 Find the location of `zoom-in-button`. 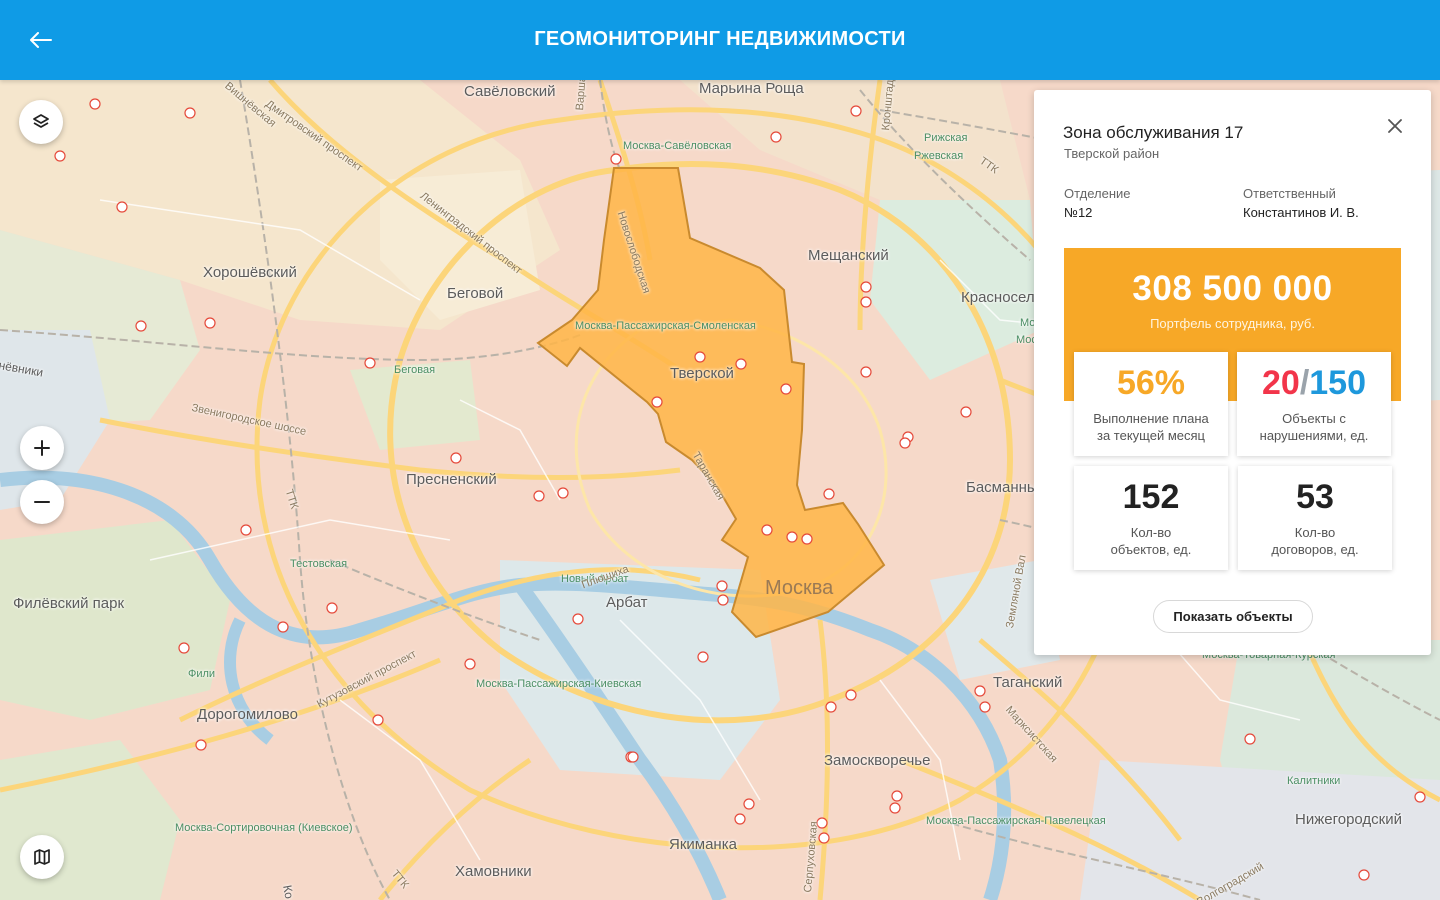

zoom-in-button is located at coordinates (42, 448).